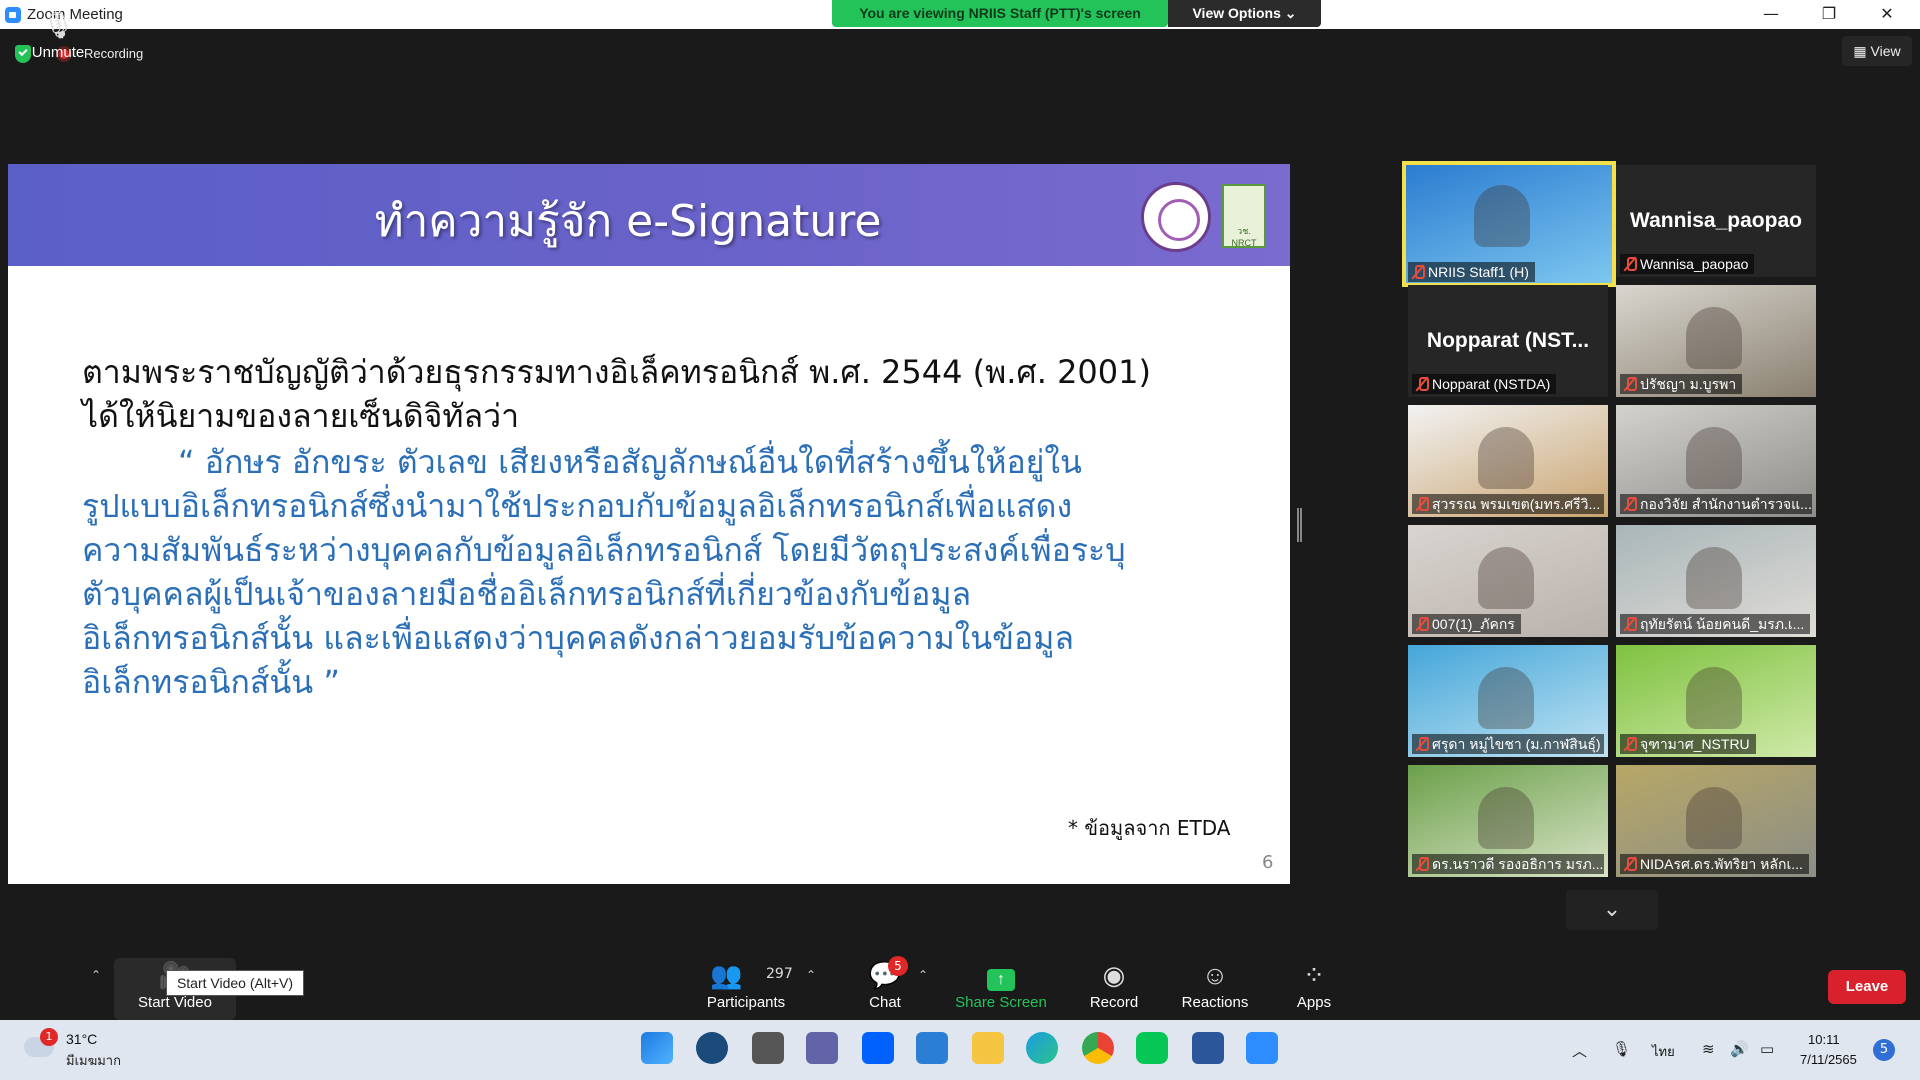 The height and width of the screenshot is (1080, 1920). What do you see at coordinates (96, 975) in the screenshot?
I see `audio-options-caret: ⌃` at bounding box center [96, 975].